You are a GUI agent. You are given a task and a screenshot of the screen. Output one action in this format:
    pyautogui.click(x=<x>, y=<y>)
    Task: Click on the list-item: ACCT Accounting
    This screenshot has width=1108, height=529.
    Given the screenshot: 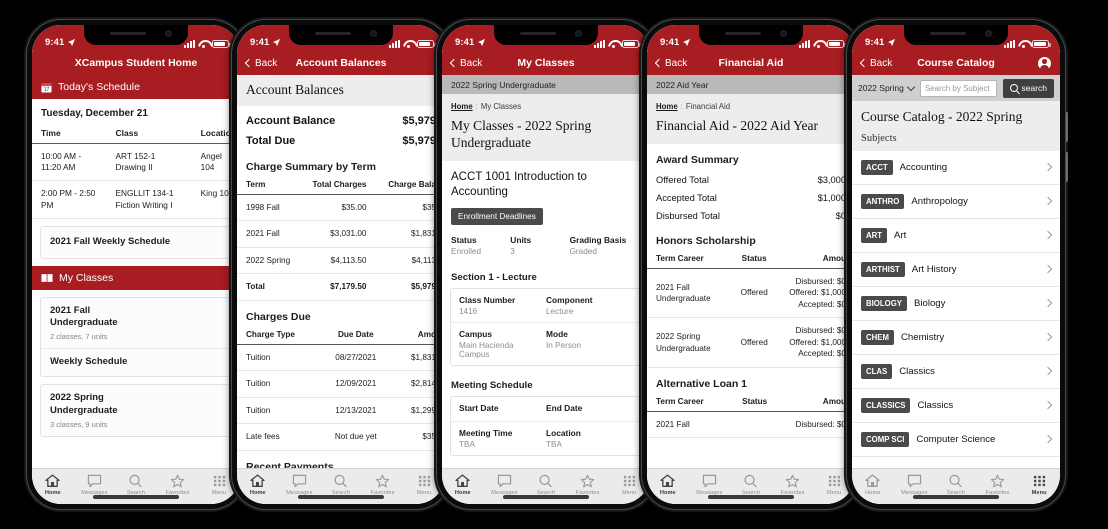 What is the action you would take?
    pyautogui.click(x=956, y=167)
    